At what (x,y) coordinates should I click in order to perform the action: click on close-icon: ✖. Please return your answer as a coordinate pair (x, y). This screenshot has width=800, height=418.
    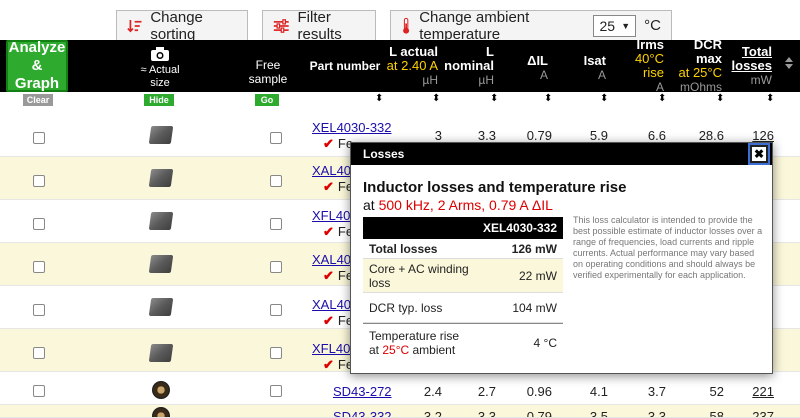
    Looking at the image, I should click on (759, 154).